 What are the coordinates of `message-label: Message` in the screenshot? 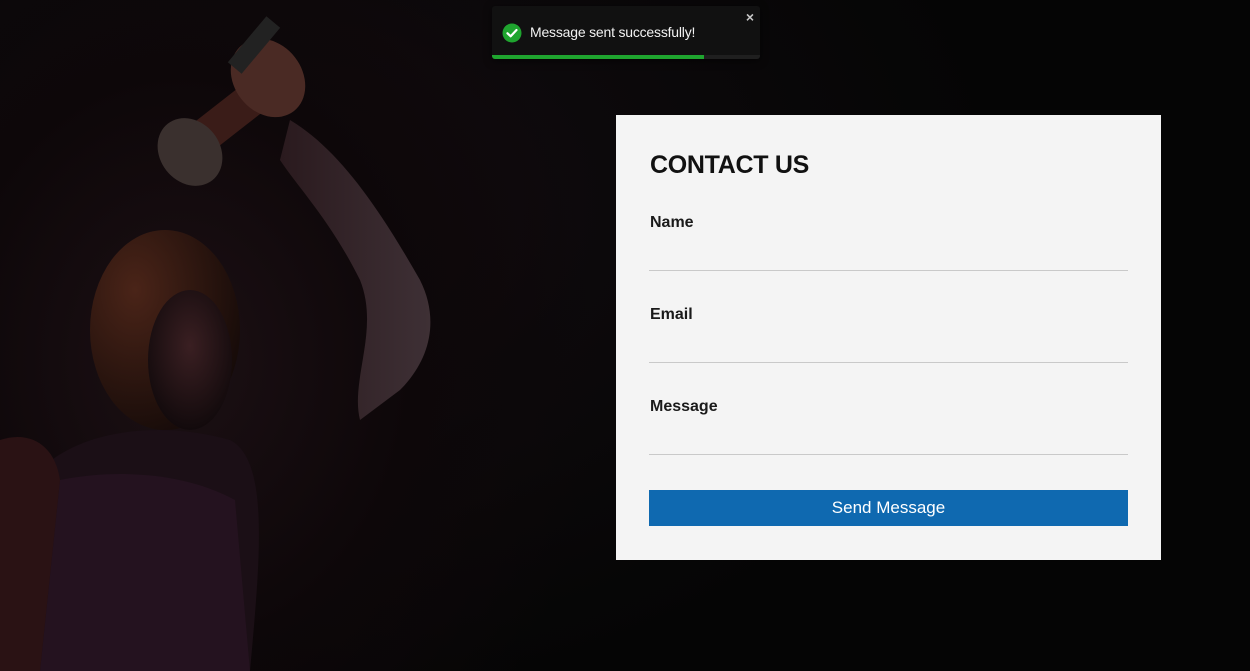 It's located at (684, 406).